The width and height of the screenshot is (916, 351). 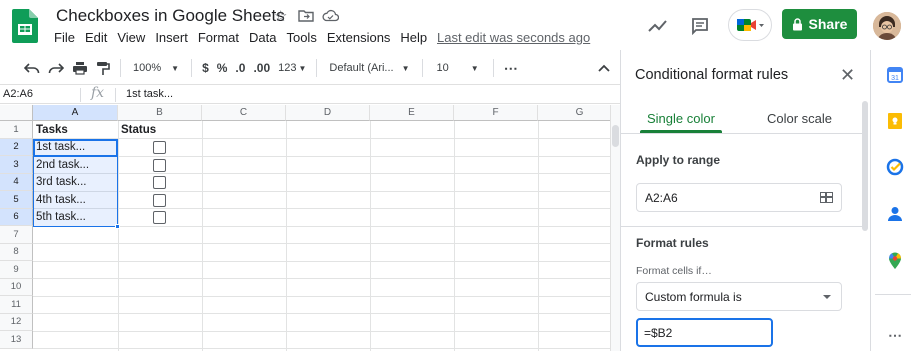 I want to click on meet-button, so click(x=750, y=25).